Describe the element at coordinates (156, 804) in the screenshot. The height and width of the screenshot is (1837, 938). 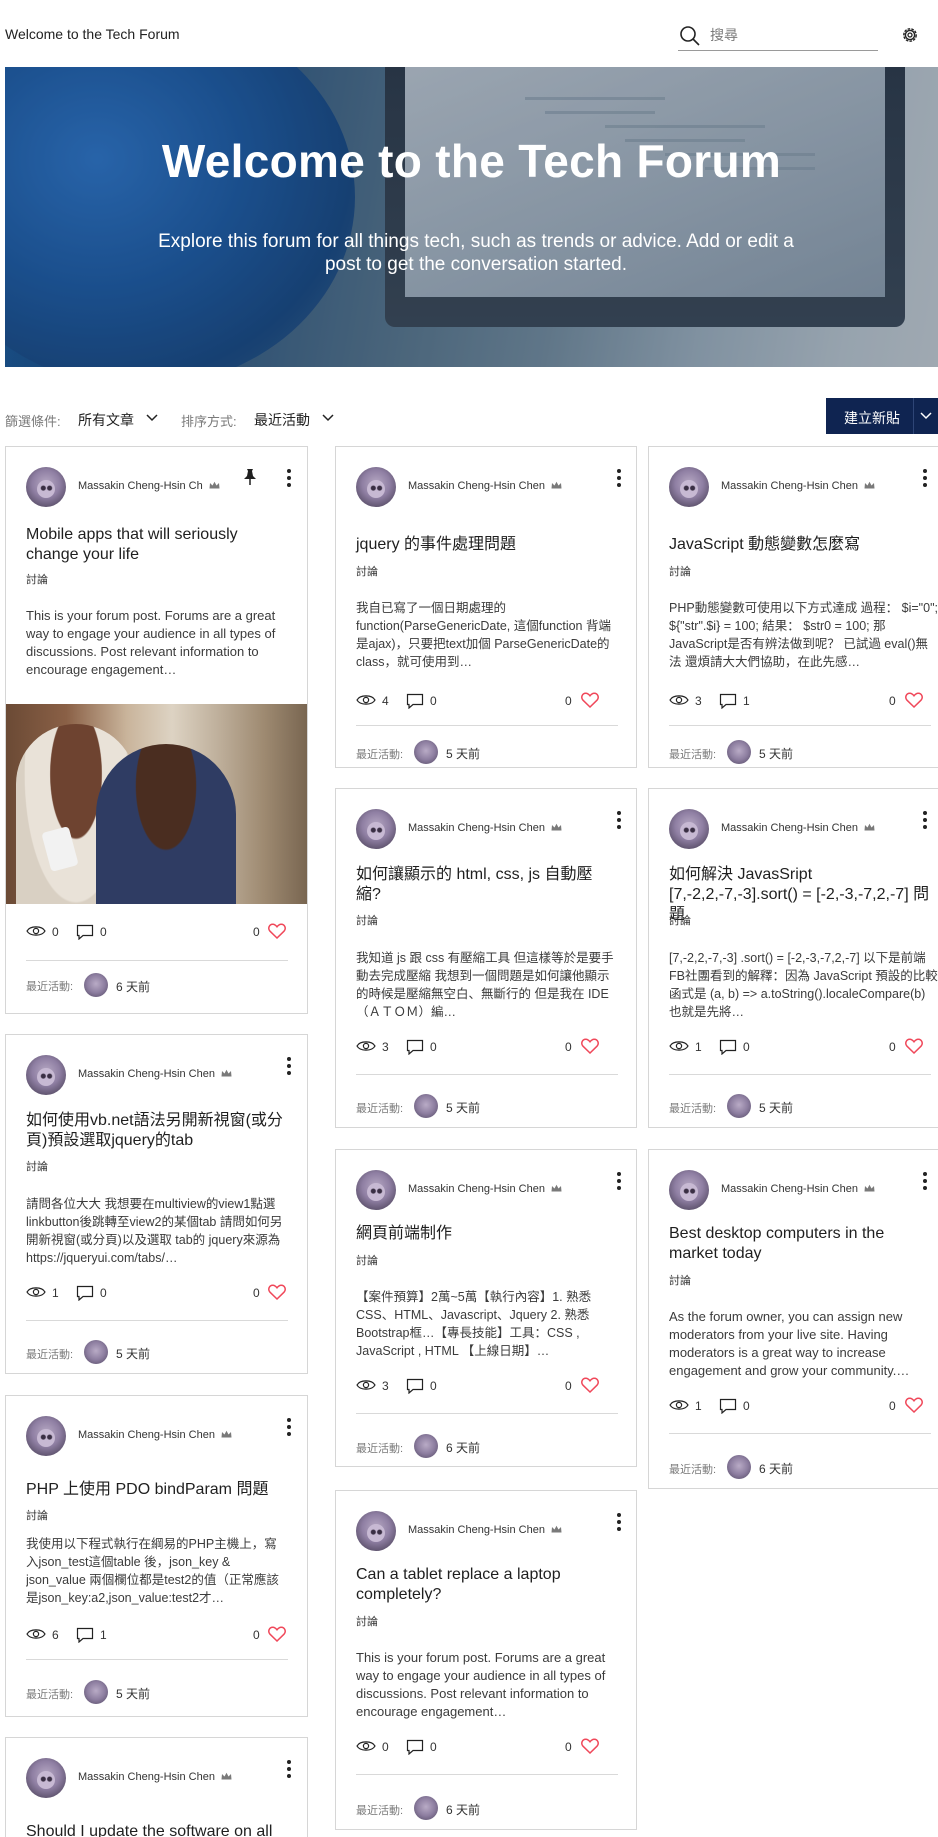
I see `post-image` at that location.